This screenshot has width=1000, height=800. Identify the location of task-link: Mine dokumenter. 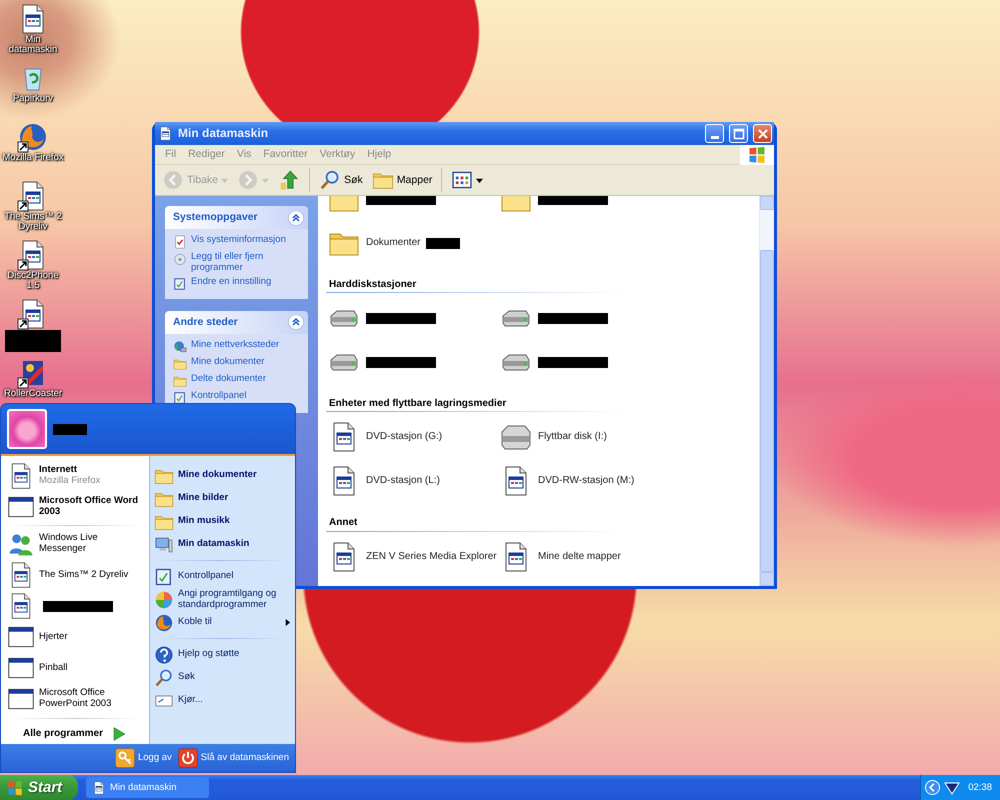
(237, 363).